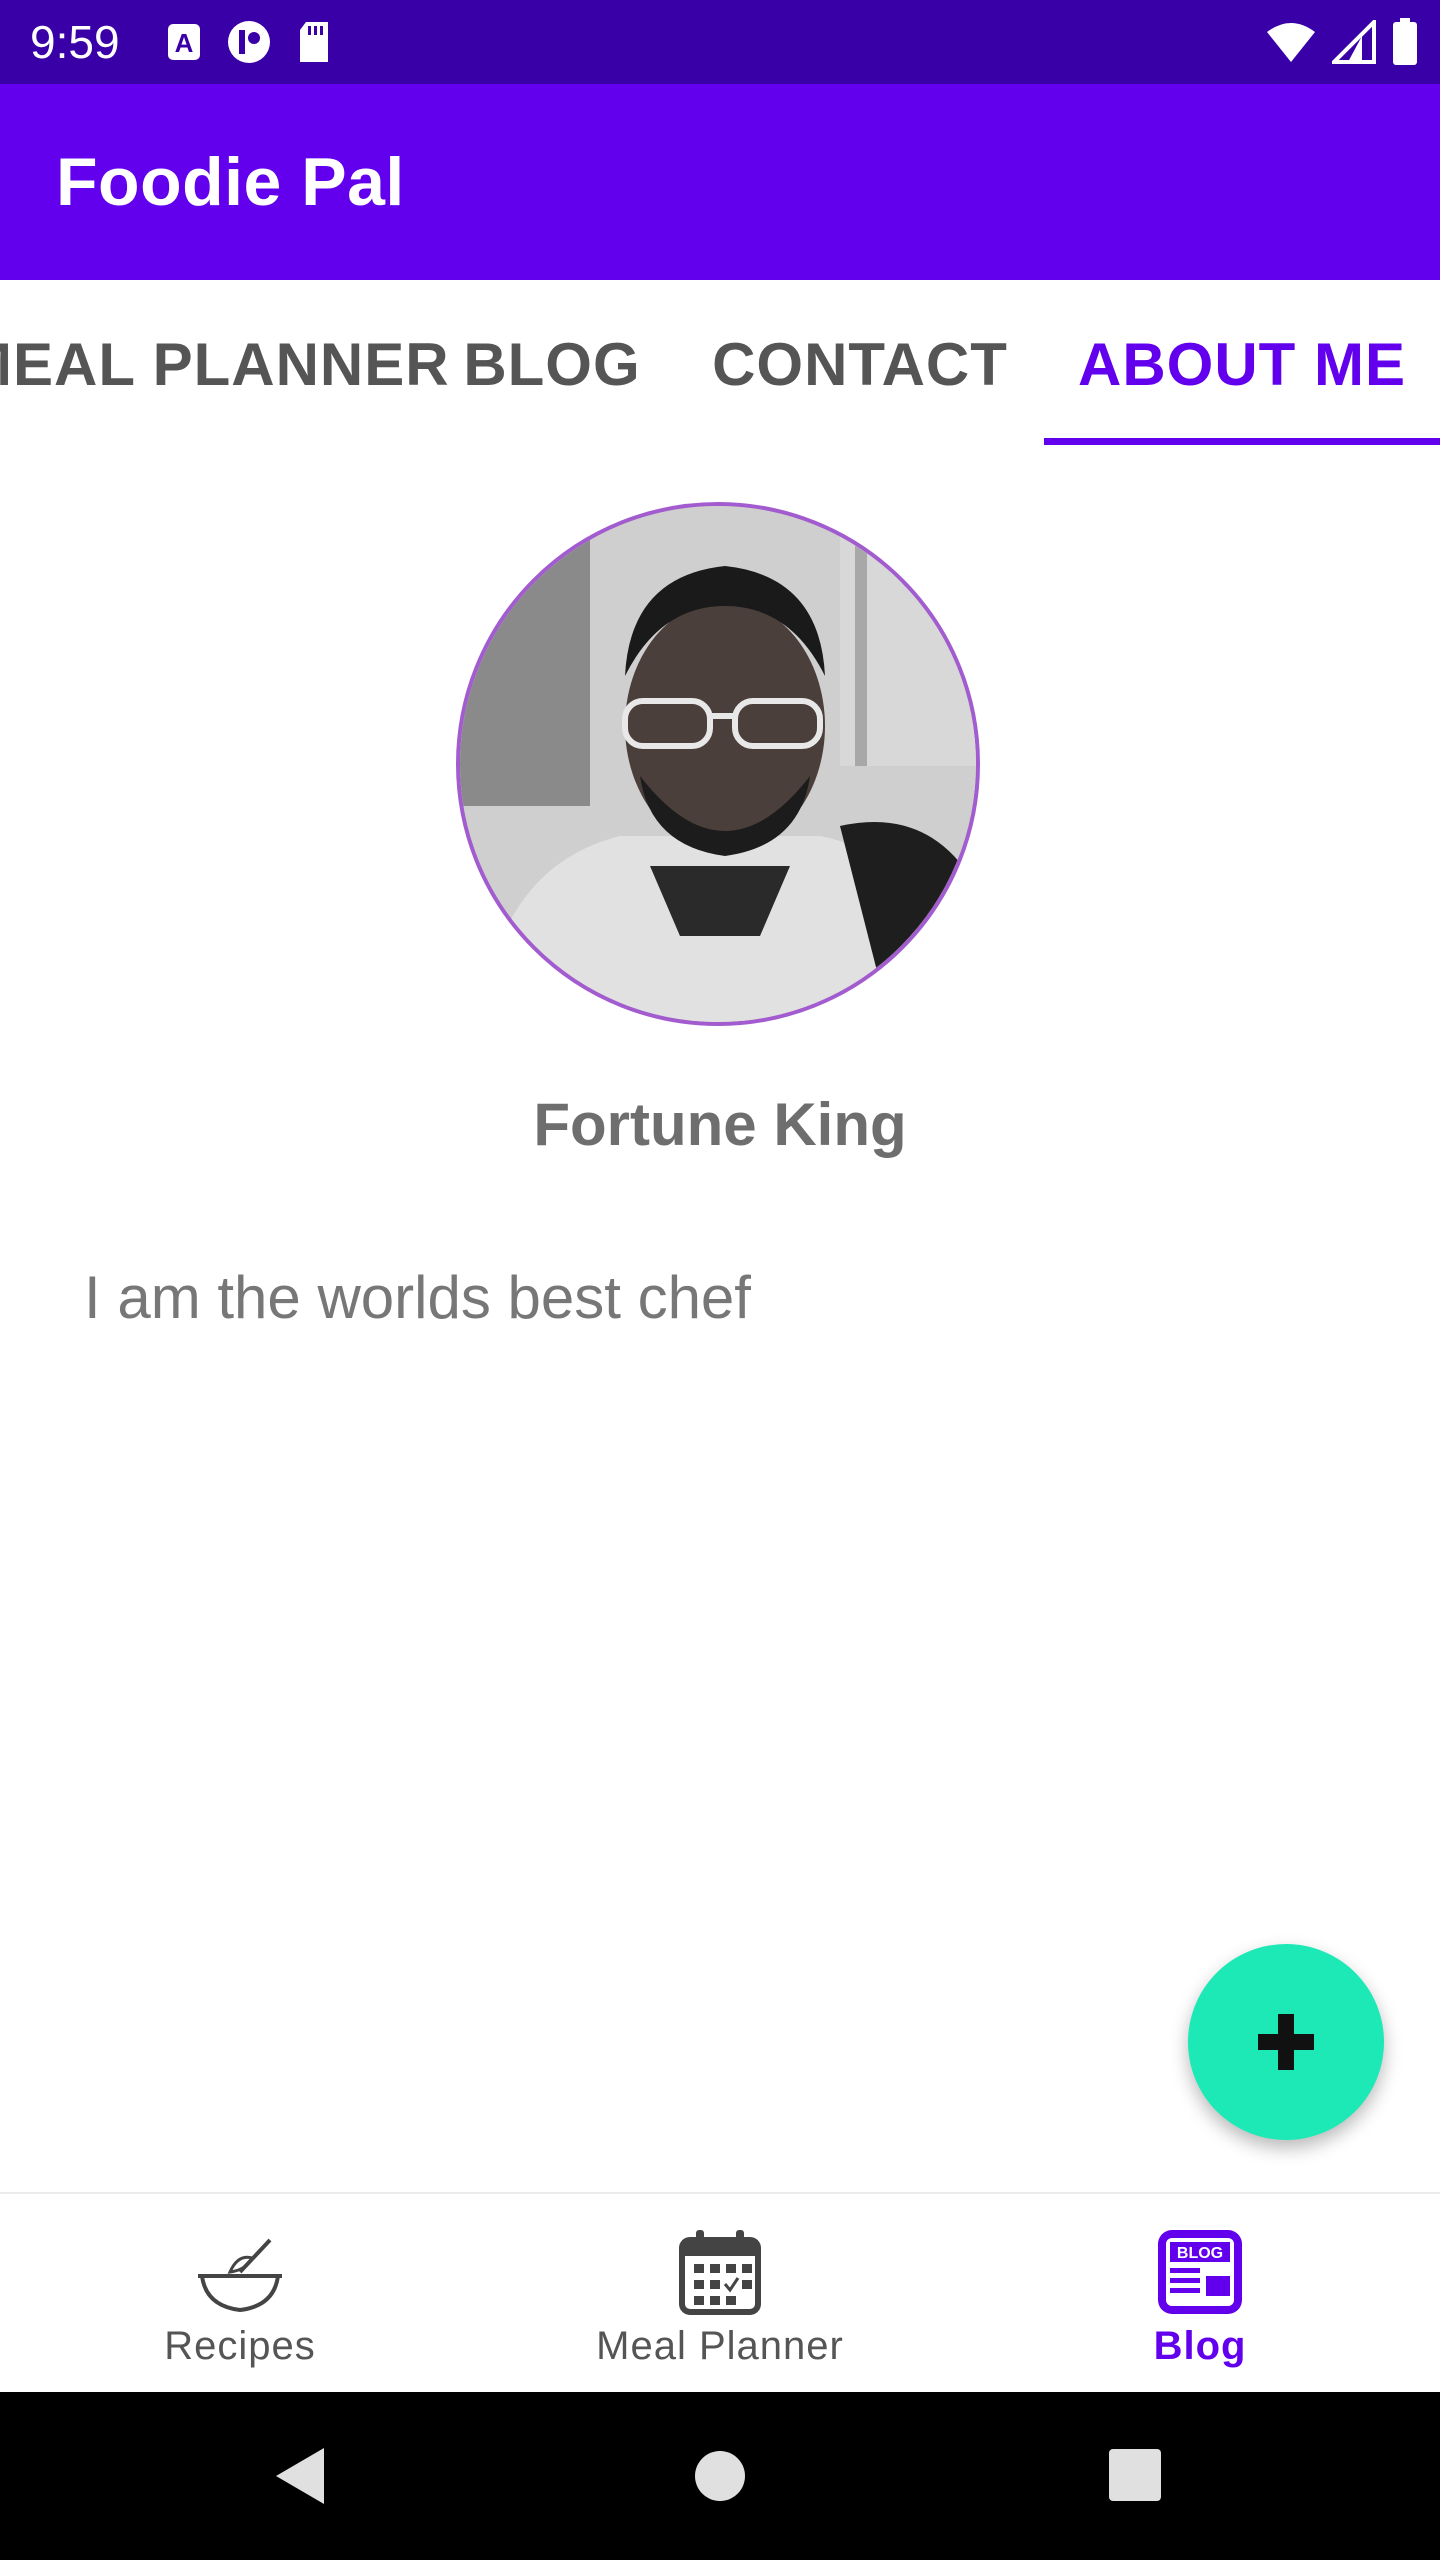 This screenshot has width=1440, height=2560. I want to click on status-system-icons, so click(1342, 42).